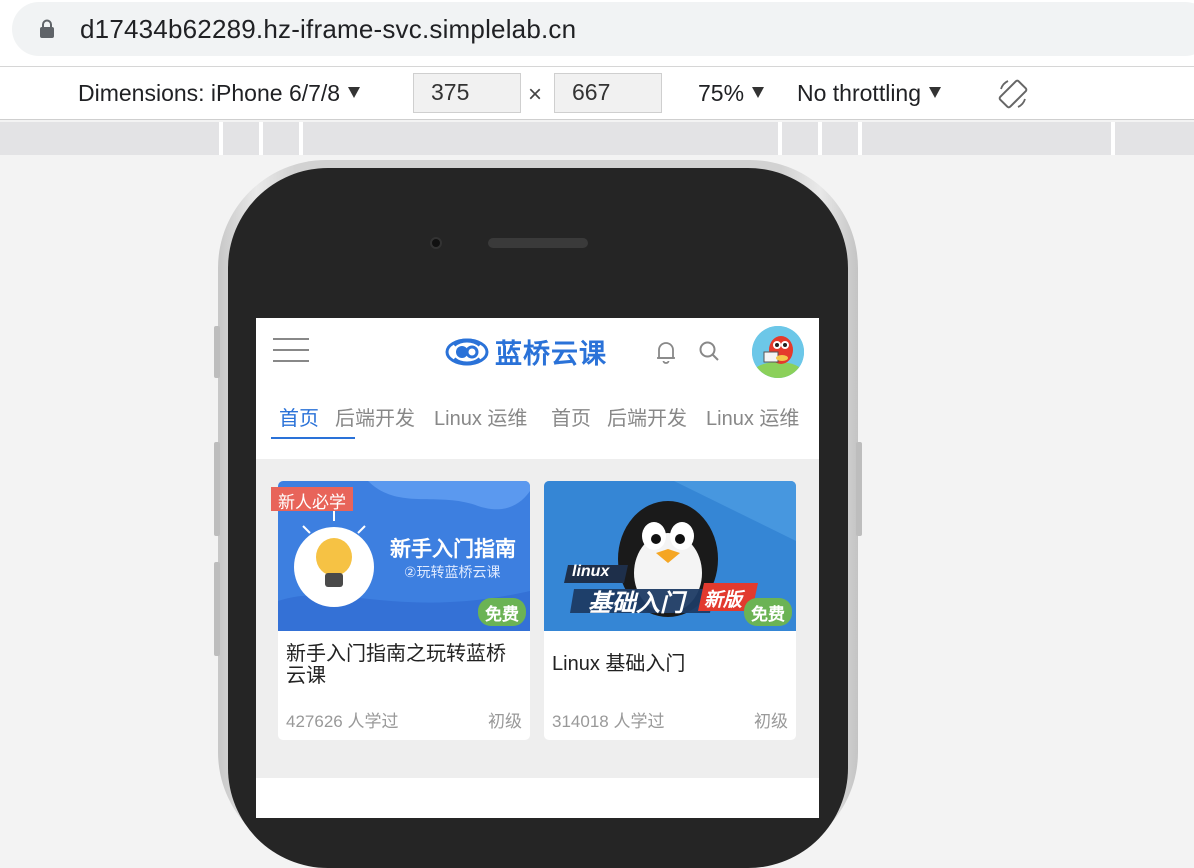  What do you see at coordinates (436, 243) in the screenshot?
I see `phone-camera` at bounding box center [436, 243].